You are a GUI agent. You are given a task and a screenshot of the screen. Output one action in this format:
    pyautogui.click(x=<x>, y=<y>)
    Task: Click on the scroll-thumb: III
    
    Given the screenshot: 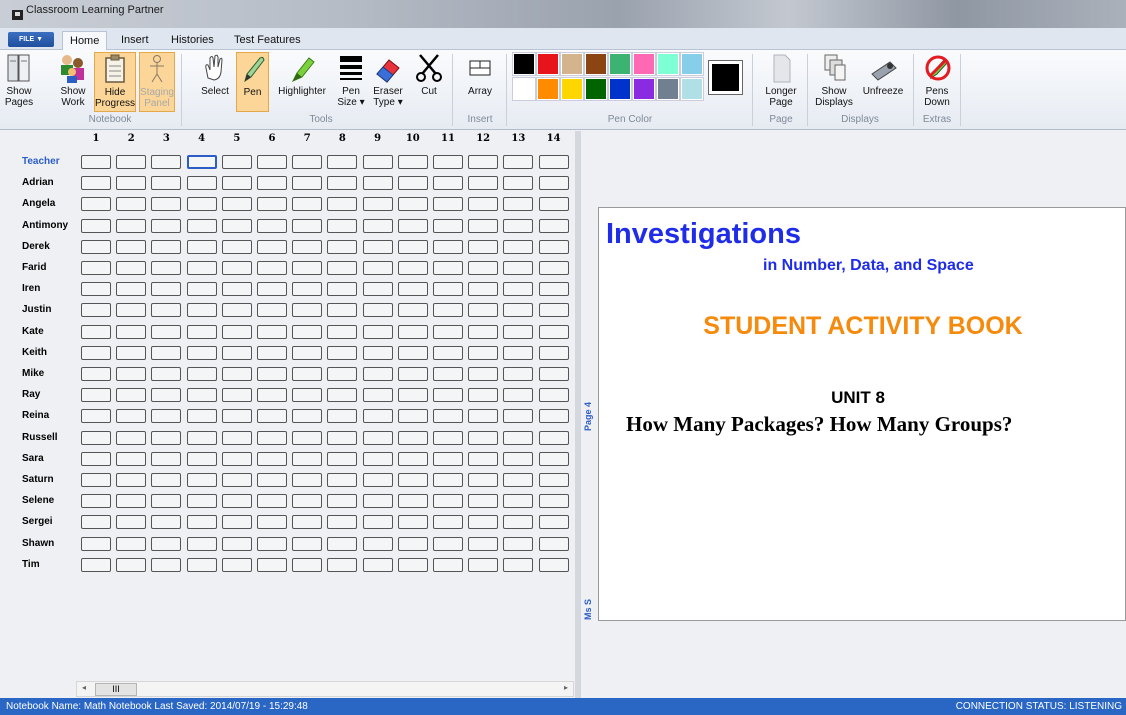 What is the action you would take?
    pyautogui.click(x=116, y=689)
    